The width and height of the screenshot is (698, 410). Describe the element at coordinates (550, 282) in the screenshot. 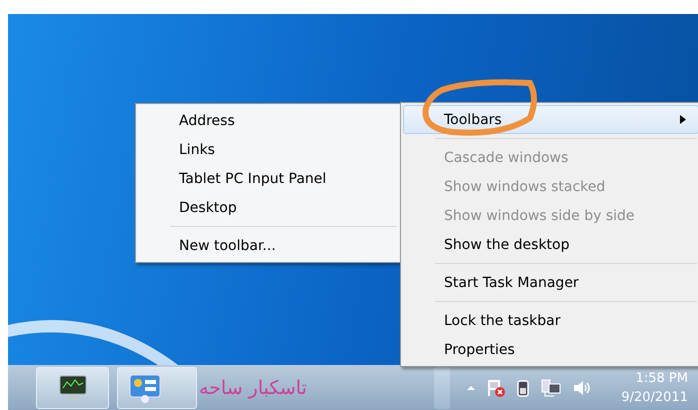

I see `menu-item: Start Task Manager` at that location.